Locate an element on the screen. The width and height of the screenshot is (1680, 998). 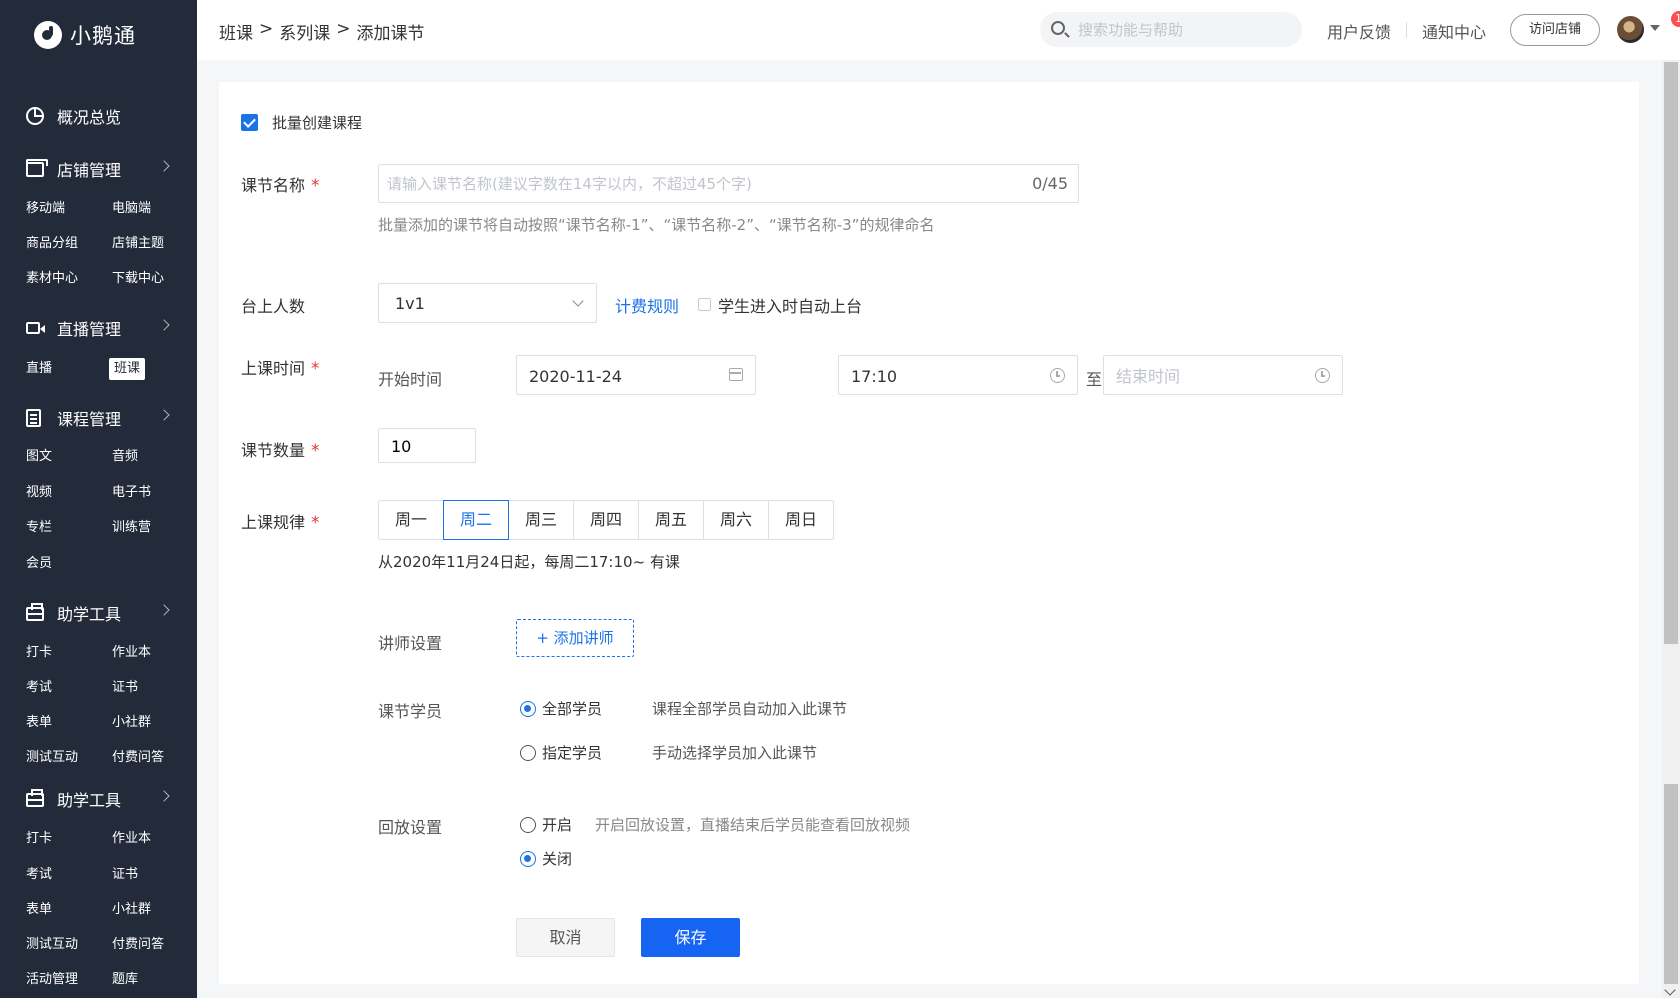
sidebar-item-audio: 音频 is located at coordinates (125, 457).